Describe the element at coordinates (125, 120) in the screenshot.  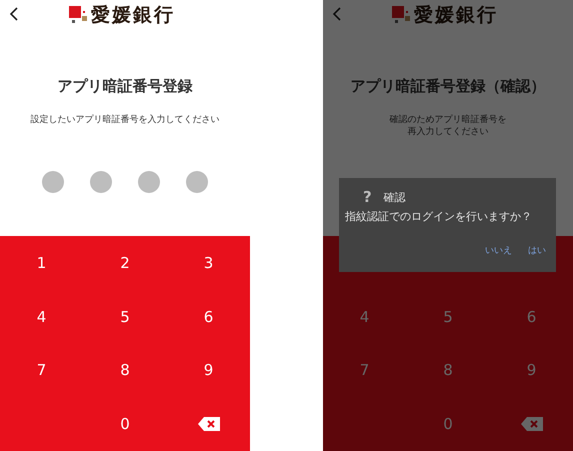
I see `instruction-text: 設定したいアプリ暗証番号を入力してください` at that location.